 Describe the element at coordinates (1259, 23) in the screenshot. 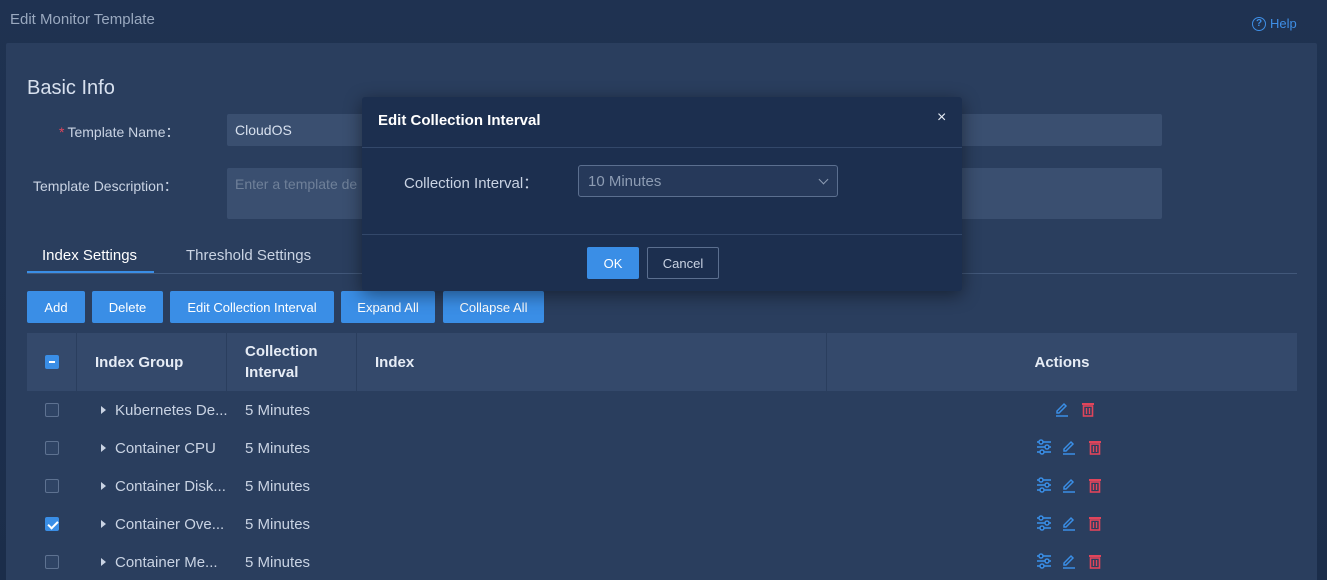

I see `question-circle-icon: ?` at that location.